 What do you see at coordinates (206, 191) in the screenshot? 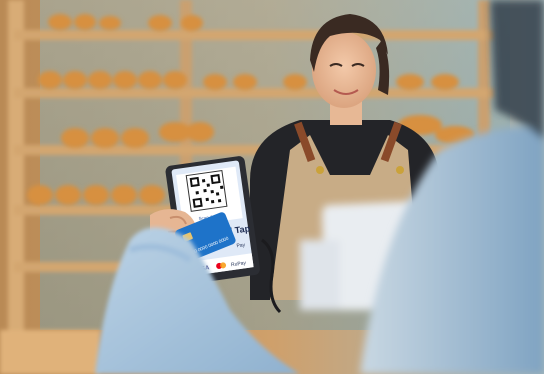
I see `qr-code-icon` at bounding box center [206, 191].